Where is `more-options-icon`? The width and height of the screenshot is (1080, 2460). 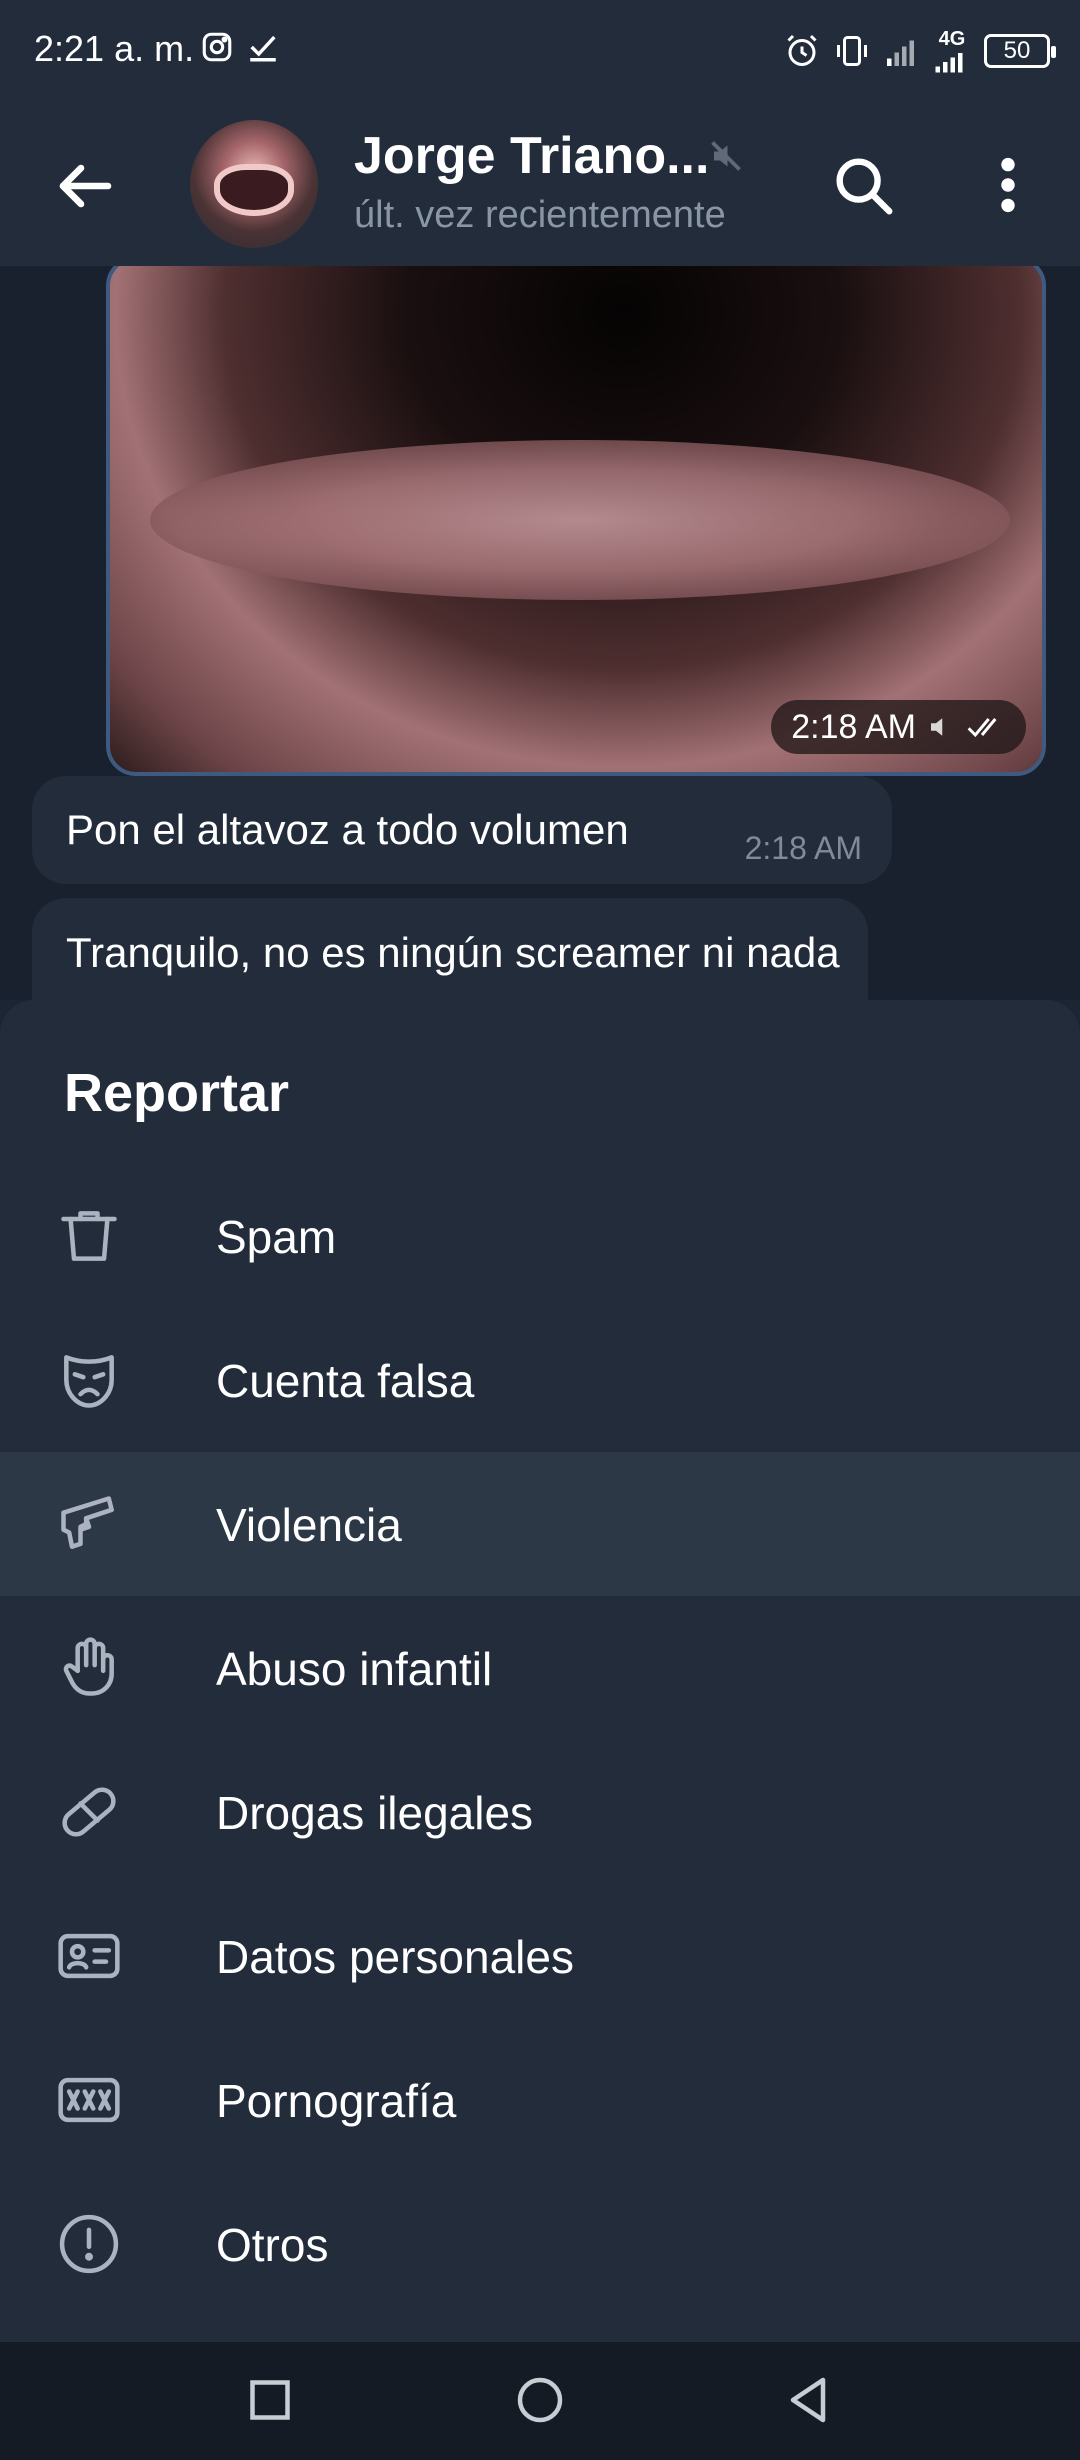
more-options-icon is located at coordinates (1008, 185).